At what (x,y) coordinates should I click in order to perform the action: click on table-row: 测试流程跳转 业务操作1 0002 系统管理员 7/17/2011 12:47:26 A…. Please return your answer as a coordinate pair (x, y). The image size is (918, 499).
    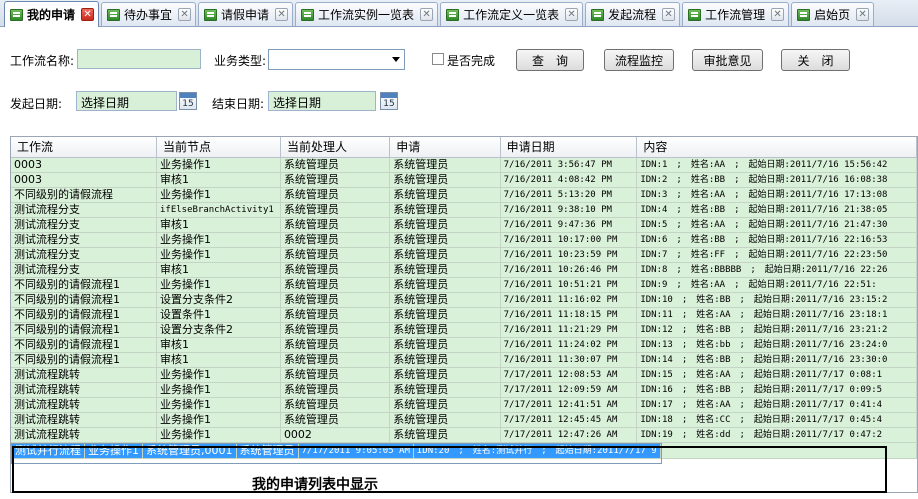
    Looking at the image, I should click on (464, 435).